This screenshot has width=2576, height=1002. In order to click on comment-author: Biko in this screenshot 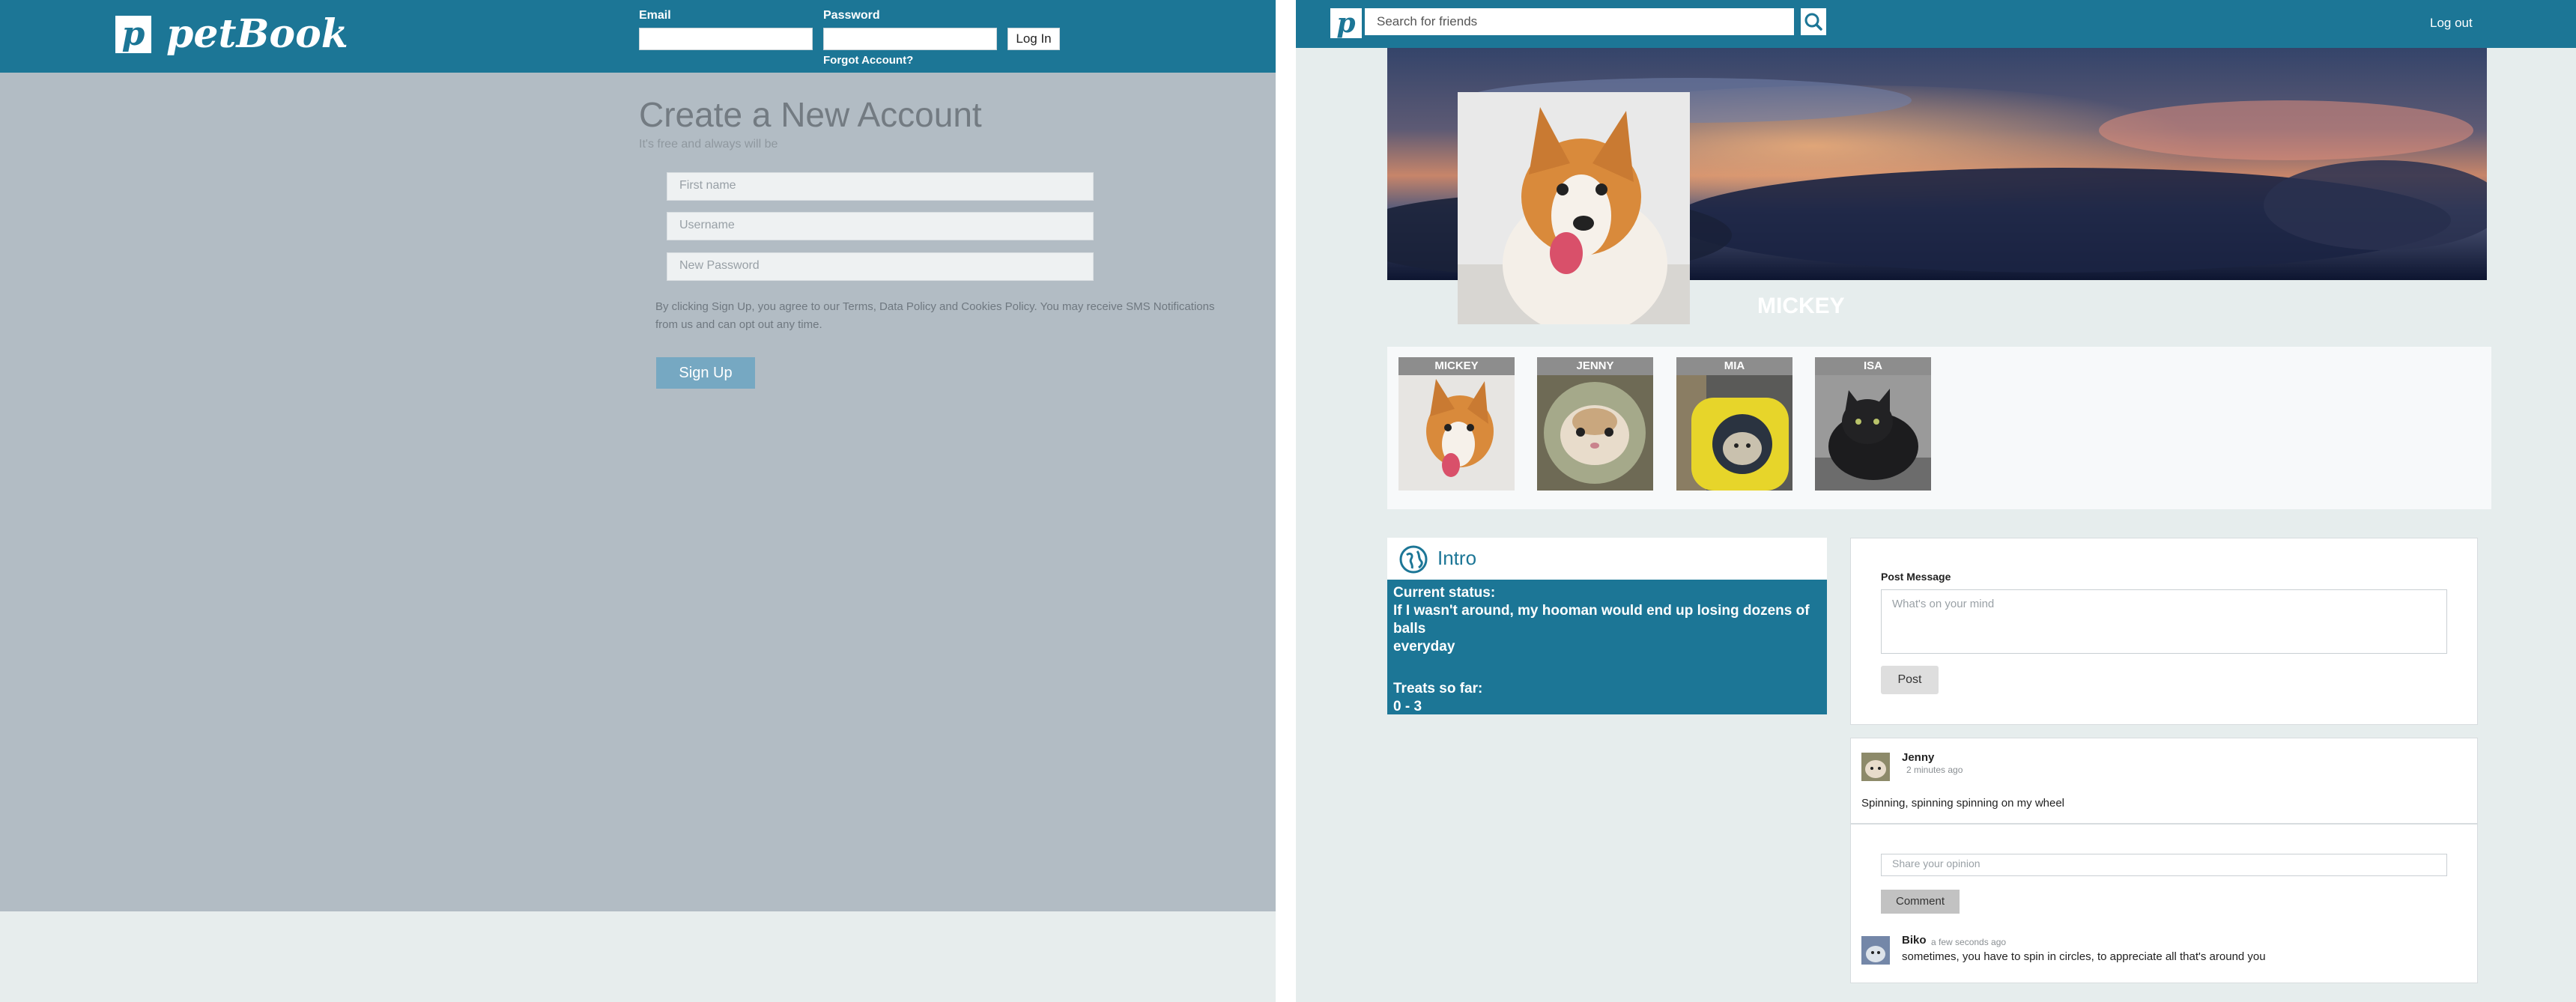, I will do `click(1914, 940)`.